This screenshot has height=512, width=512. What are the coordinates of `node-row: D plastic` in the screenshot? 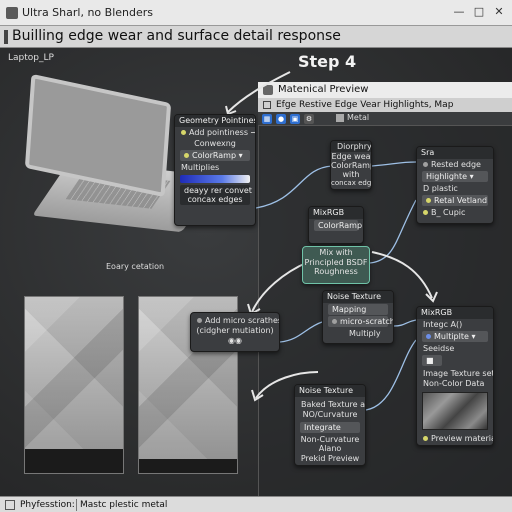 It's located at (440, 188).